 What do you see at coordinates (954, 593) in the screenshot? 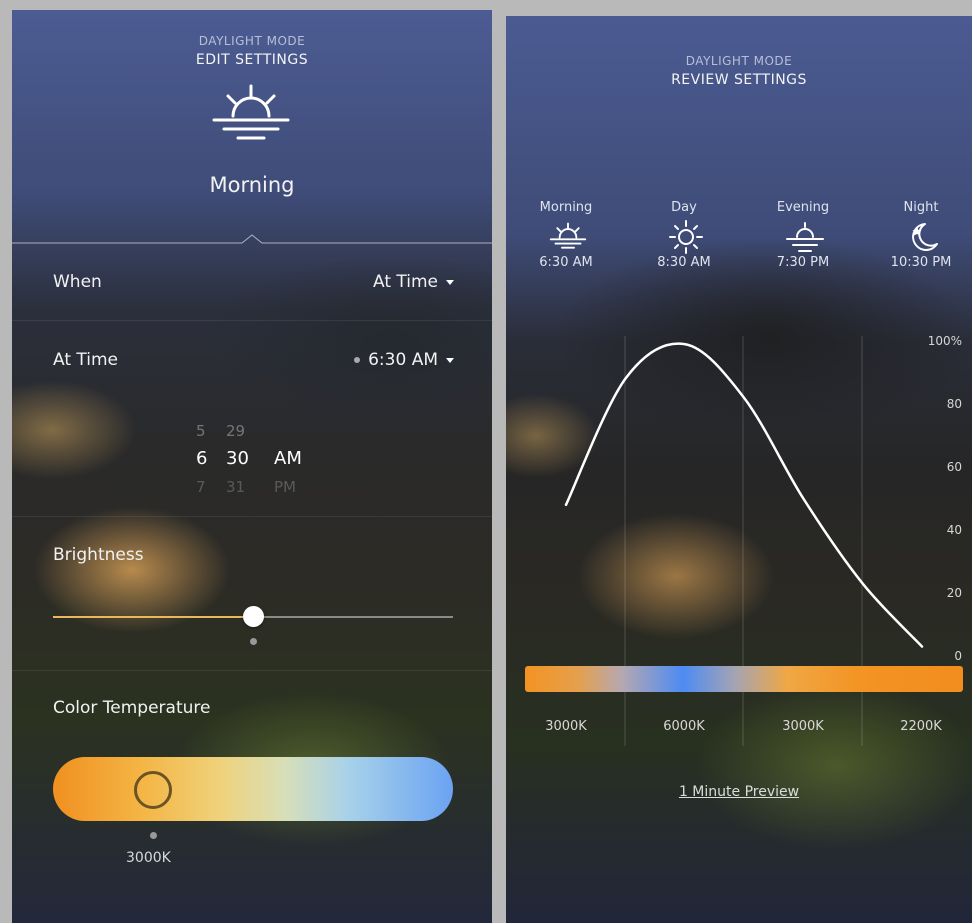
I see `y-tick-label: 20` at bounding box center [954, 593].